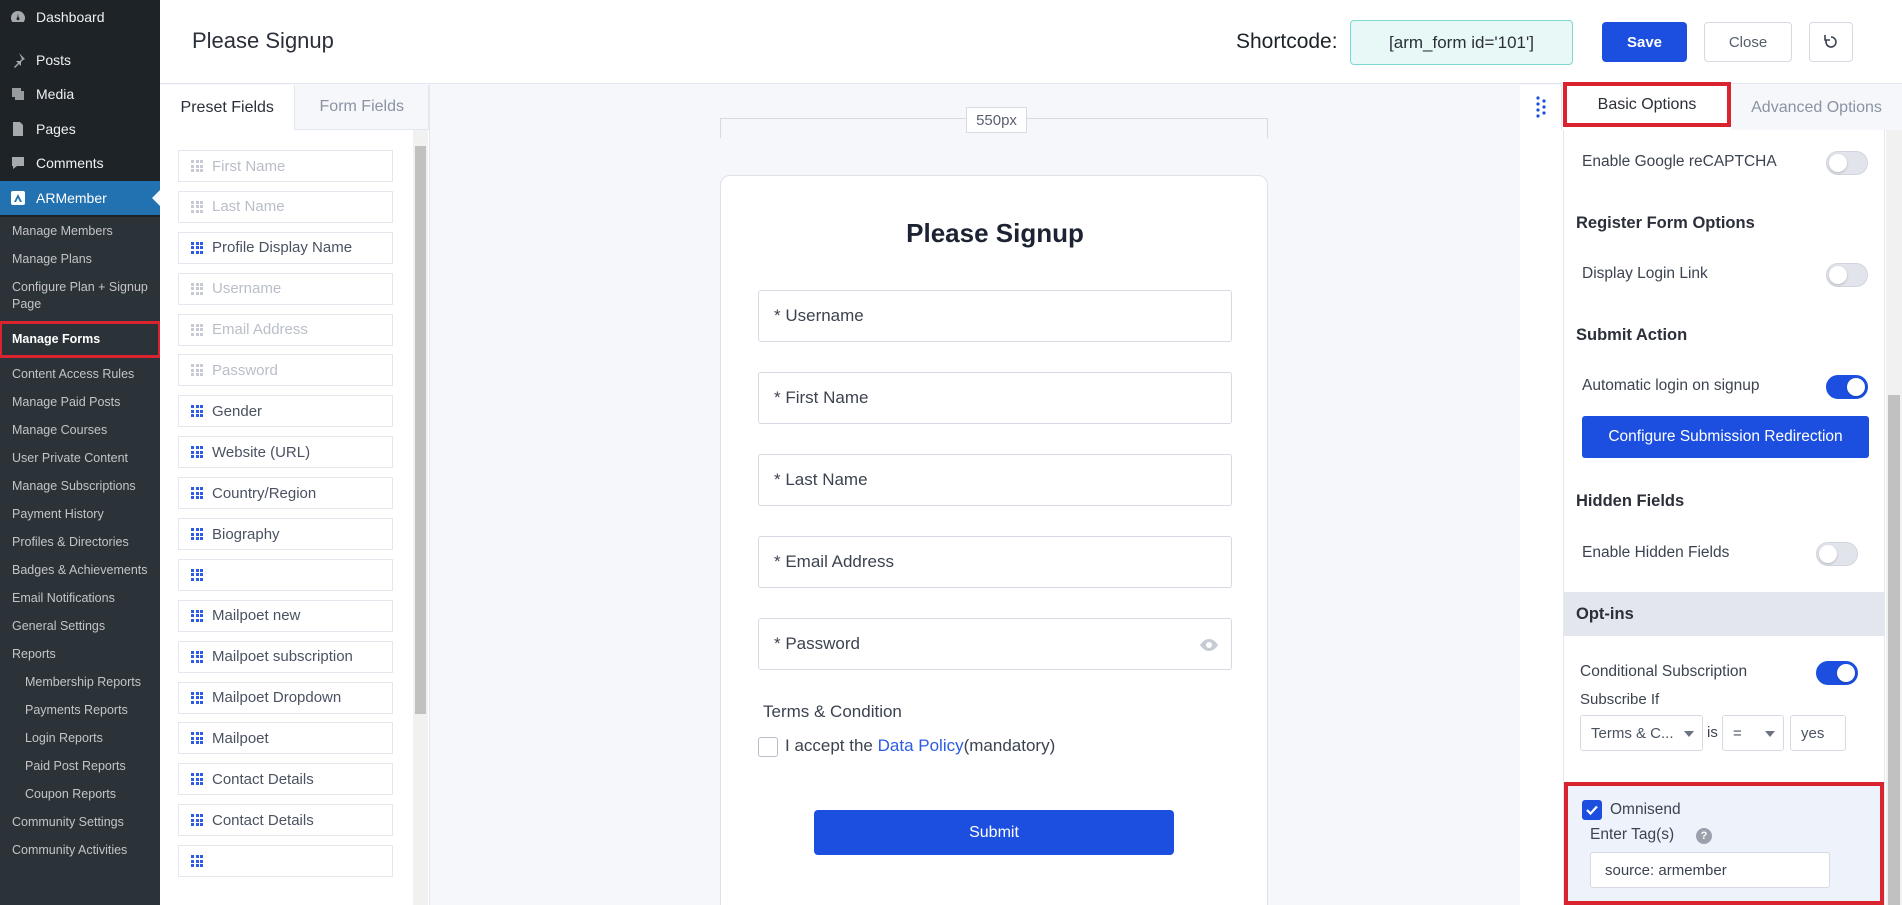 The height and width of the screenshot is (905, 1902). What do you see at coordinates (80, 682) in the screenshot?
I see `submenu-membership-reports: Membership Reports` at bounding box center [80, 682].